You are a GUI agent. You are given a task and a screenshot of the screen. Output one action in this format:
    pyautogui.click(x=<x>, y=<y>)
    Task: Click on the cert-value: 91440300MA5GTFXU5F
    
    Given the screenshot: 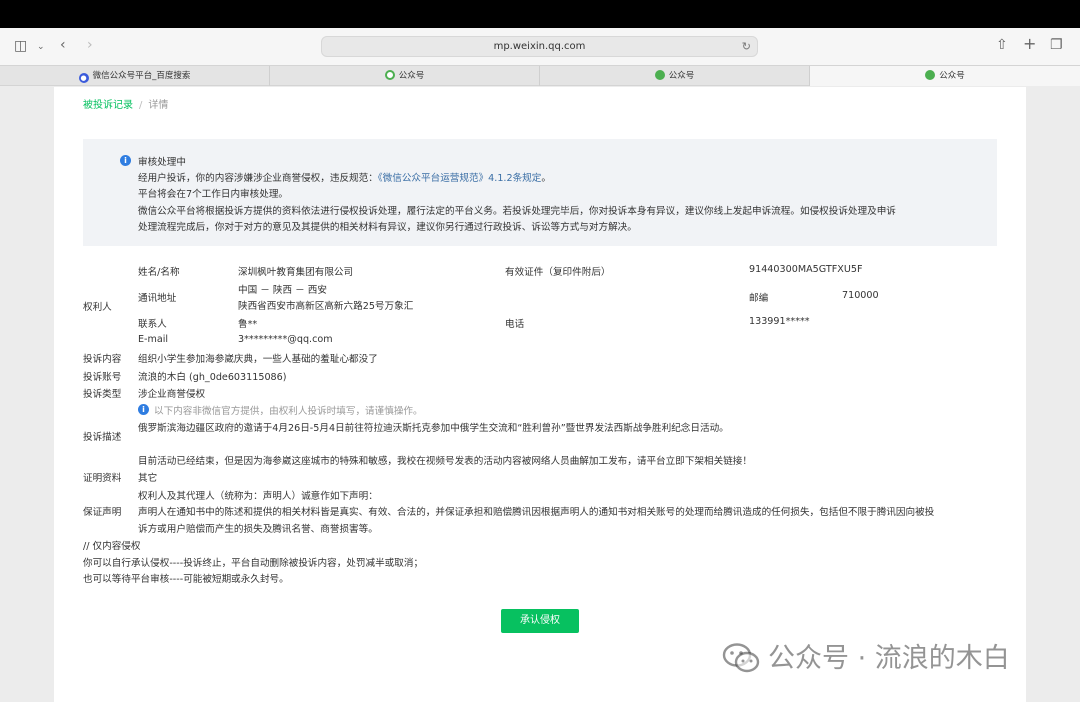 What is the action you would take?
    pyautogui.click(x=806, y=269)
    